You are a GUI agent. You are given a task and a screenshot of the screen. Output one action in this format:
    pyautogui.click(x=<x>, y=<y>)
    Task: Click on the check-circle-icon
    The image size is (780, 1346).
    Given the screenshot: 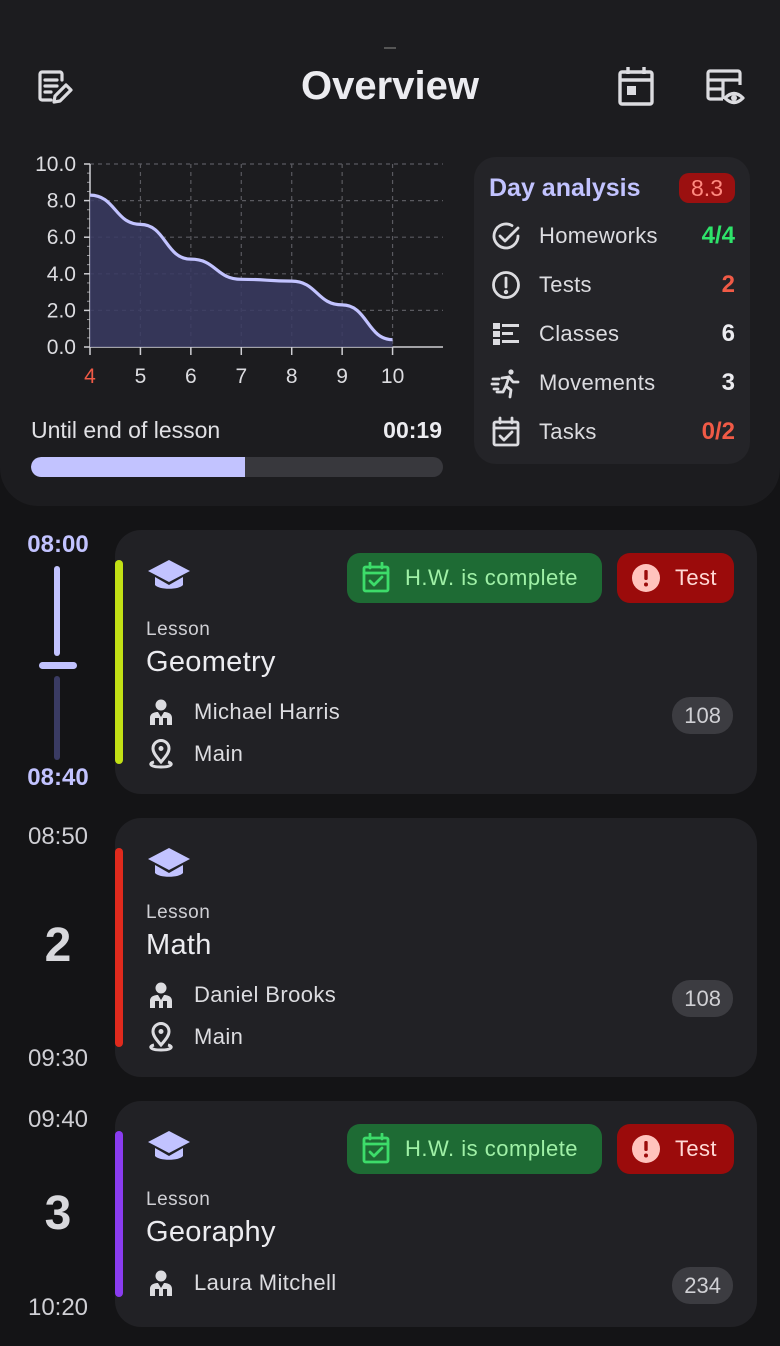 What is the action you would take?
    pyautogui.click(x=506, y=236)
    